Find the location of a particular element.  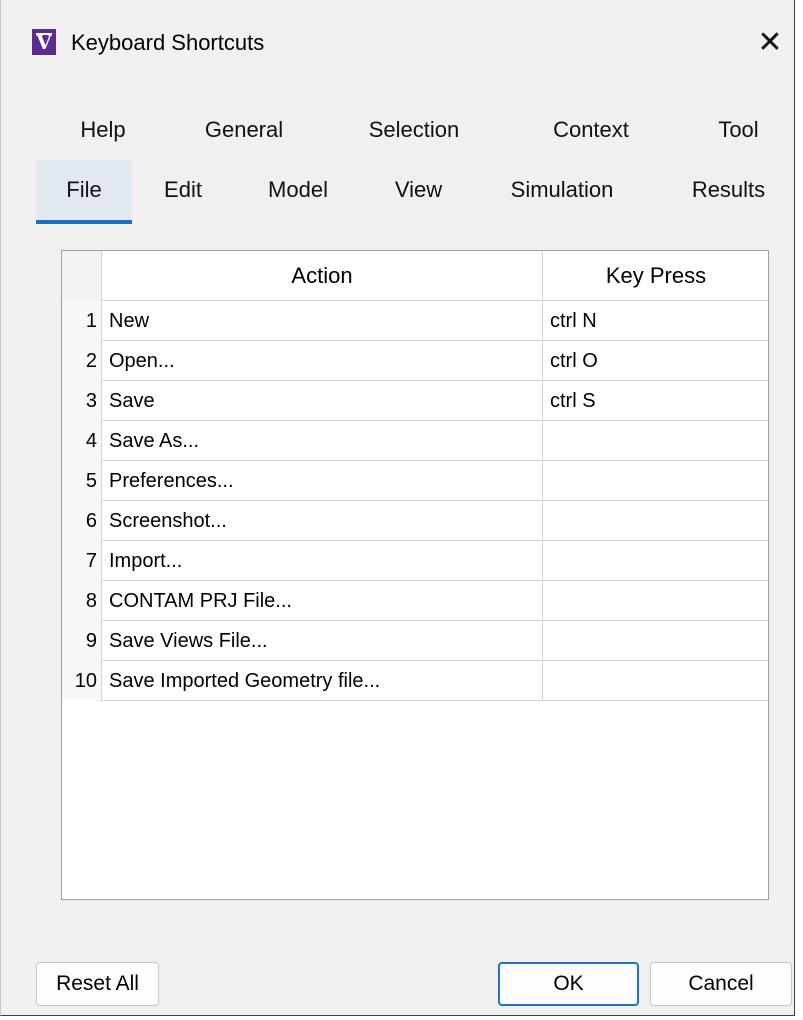

key-press-cell: ctrl O is located at coordinates (655, 361).